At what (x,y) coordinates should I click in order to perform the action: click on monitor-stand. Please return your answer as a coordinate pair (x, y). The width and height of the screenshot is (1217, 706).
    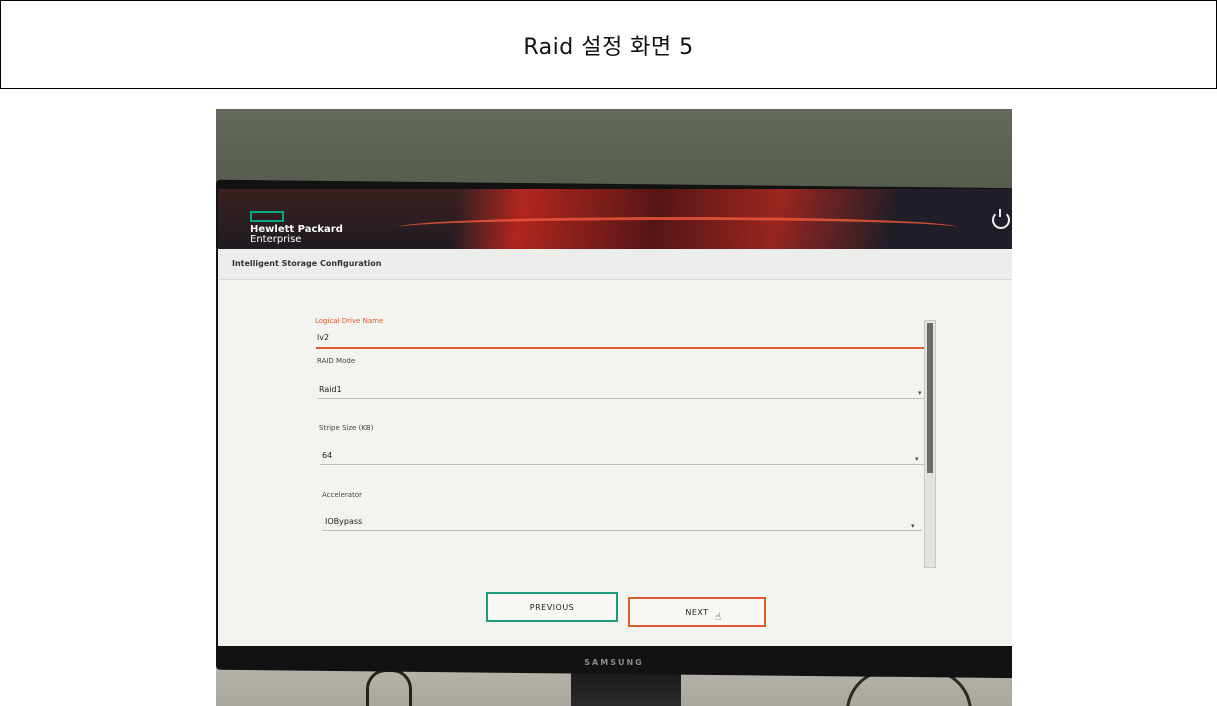
    Looking at the image, I should click on (626, 687).